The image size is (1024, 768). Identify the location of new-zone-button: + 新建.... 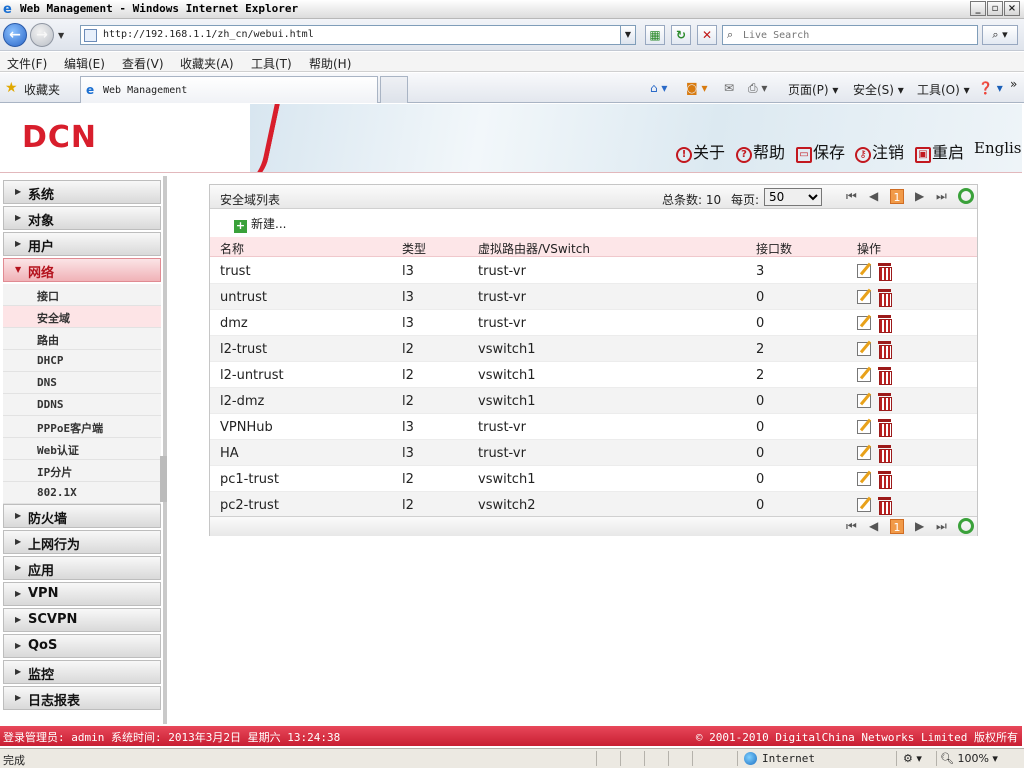
(260, 224).